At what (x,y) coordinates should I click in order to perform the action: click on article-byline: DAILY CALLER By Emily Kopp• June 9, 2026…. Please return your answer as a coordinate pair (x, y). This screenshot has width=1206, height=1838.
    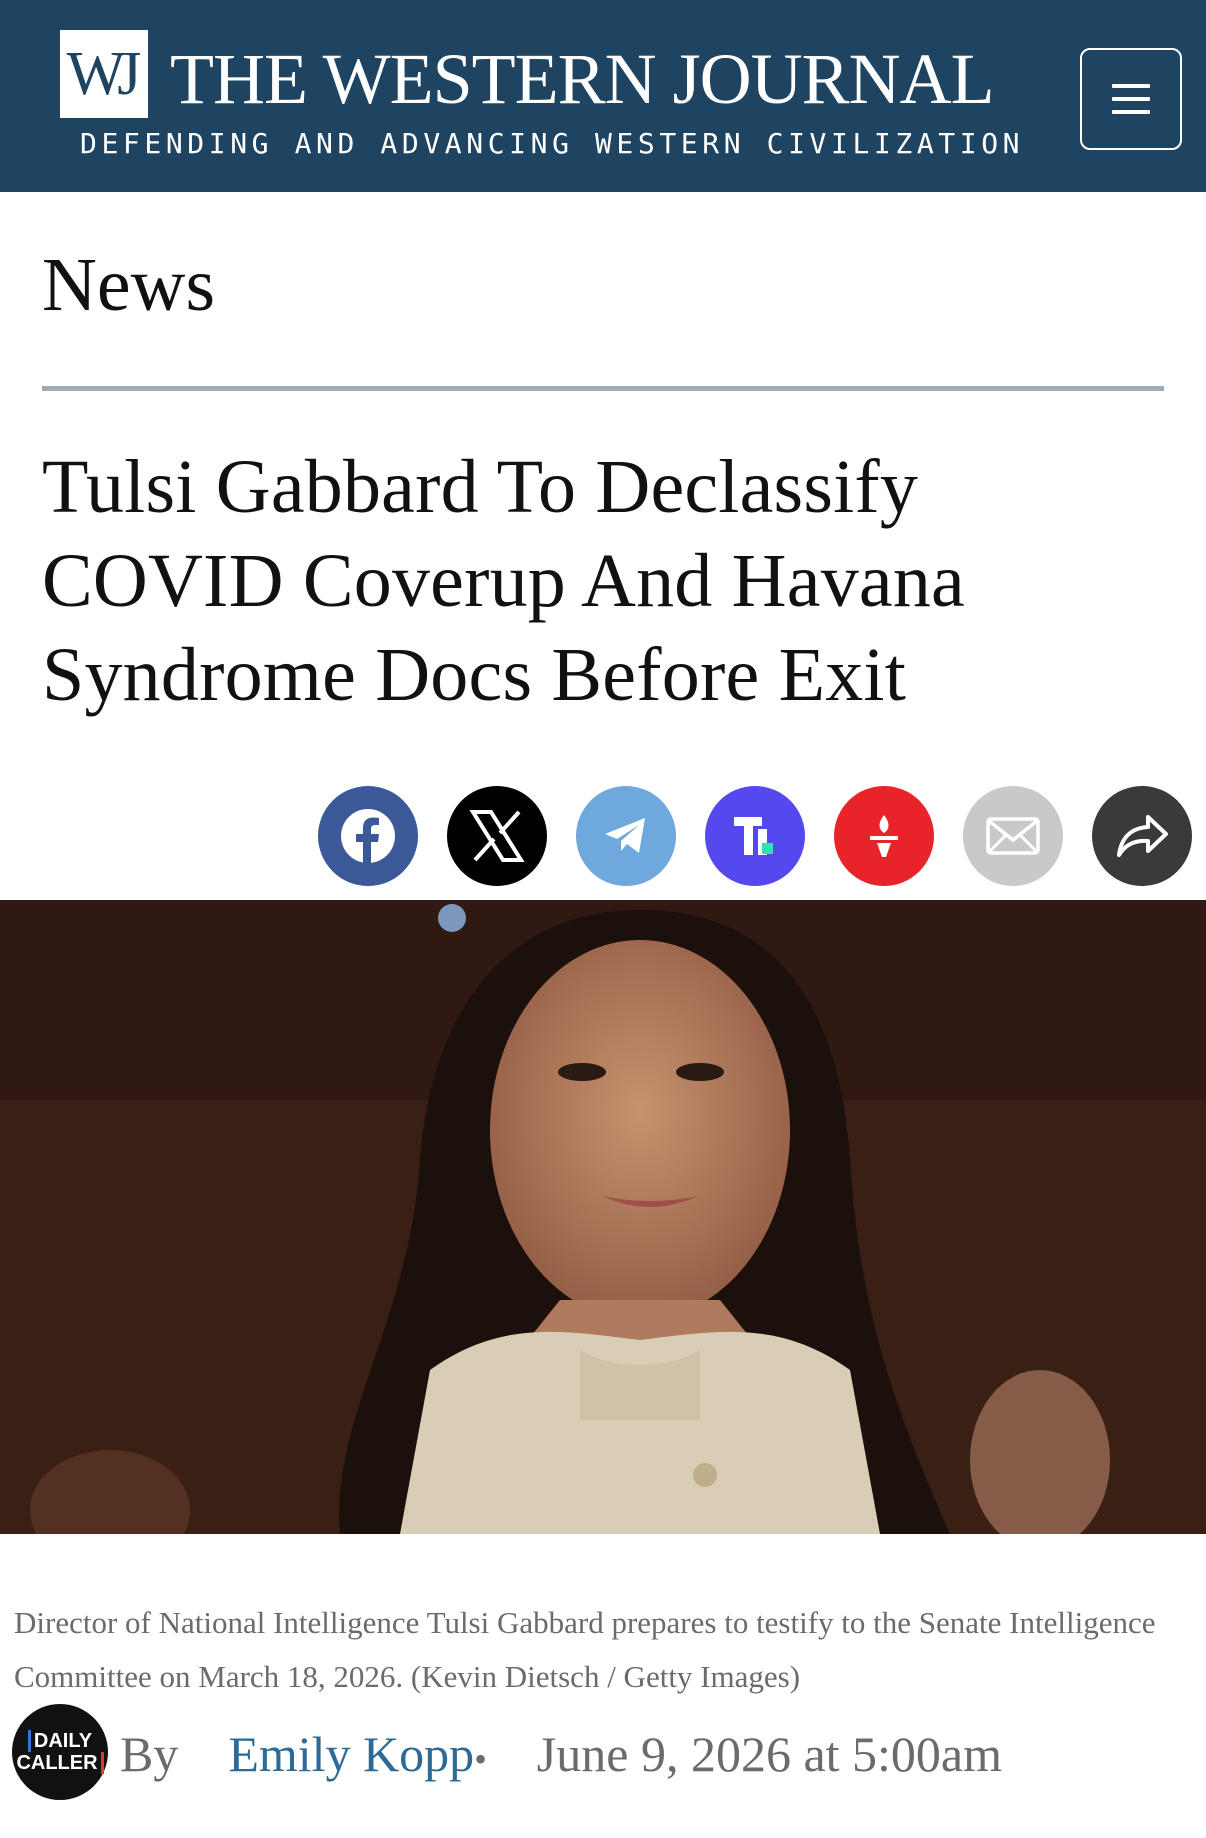
    Looking at the image, I should click on (607, 1750).